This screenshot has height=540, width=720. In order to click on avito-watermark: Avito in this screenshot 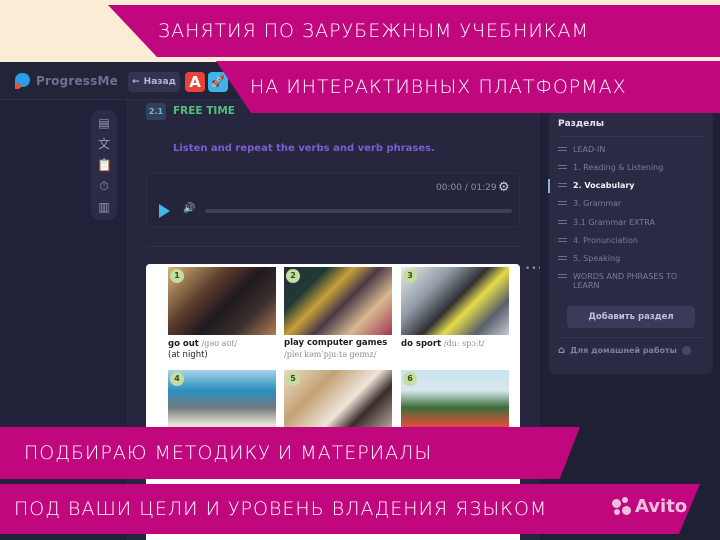, I will do `click(649, 506)`.